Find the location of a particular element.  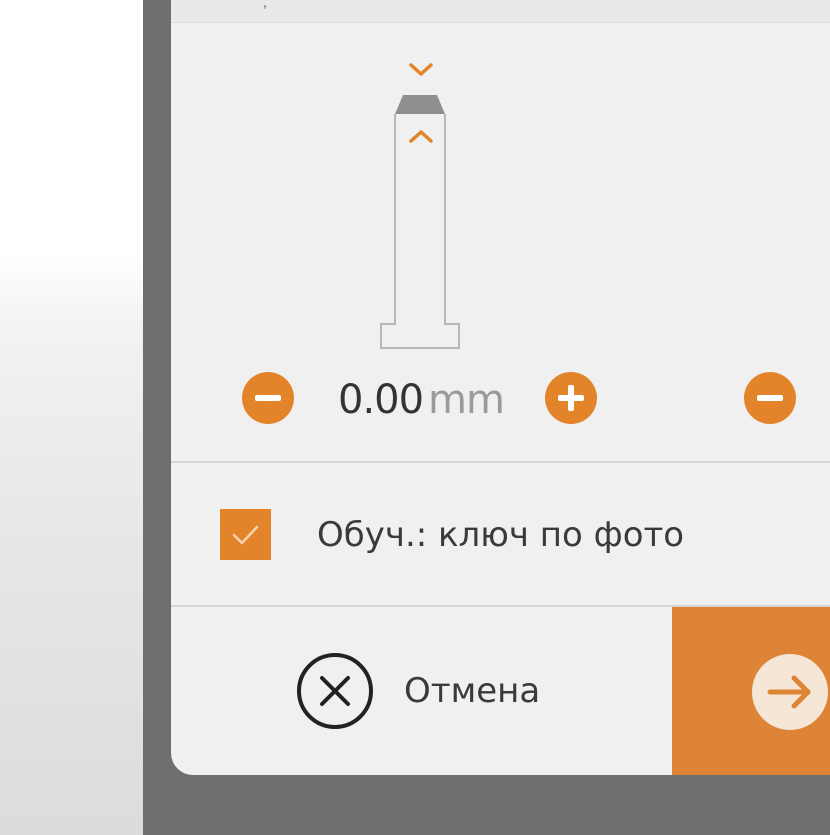

learn-by-photo-label: Обуч.: ключ по фото is located at coordinates (501, 535).